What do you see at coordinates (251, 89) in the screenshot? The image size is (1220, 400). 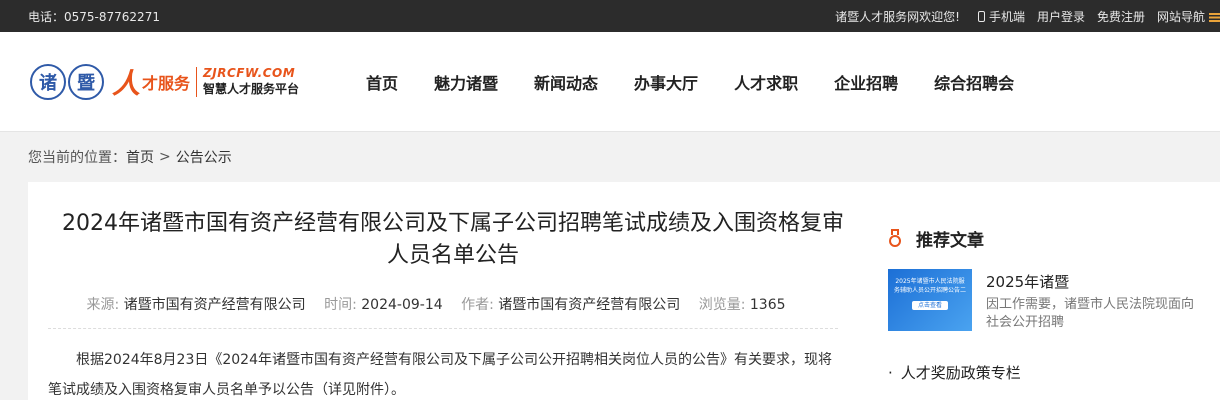 I see `logo-slogan: 智慧人才服务平台` at bounding box center [251, 89].